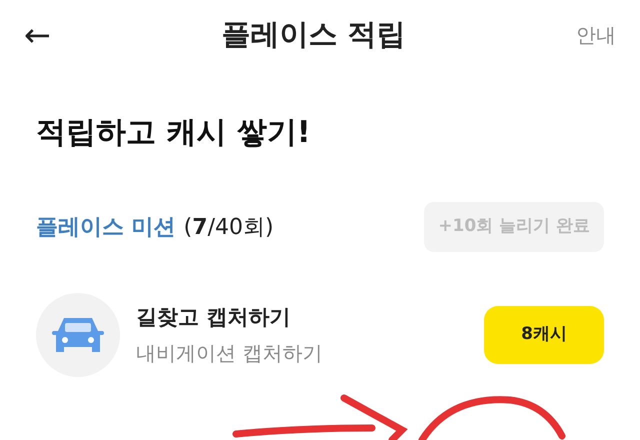  What do you see at coordinates (37, 35) in the screenshot?
I see `back-button: ←` at bounding box center [37, 35].